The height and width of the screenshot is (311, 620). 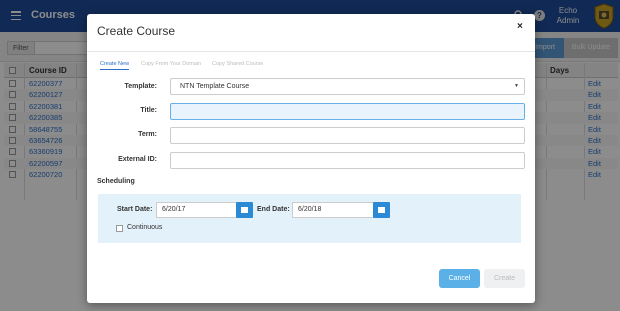 I want to click on continuous-checkbox, so click(x=119, y=228).